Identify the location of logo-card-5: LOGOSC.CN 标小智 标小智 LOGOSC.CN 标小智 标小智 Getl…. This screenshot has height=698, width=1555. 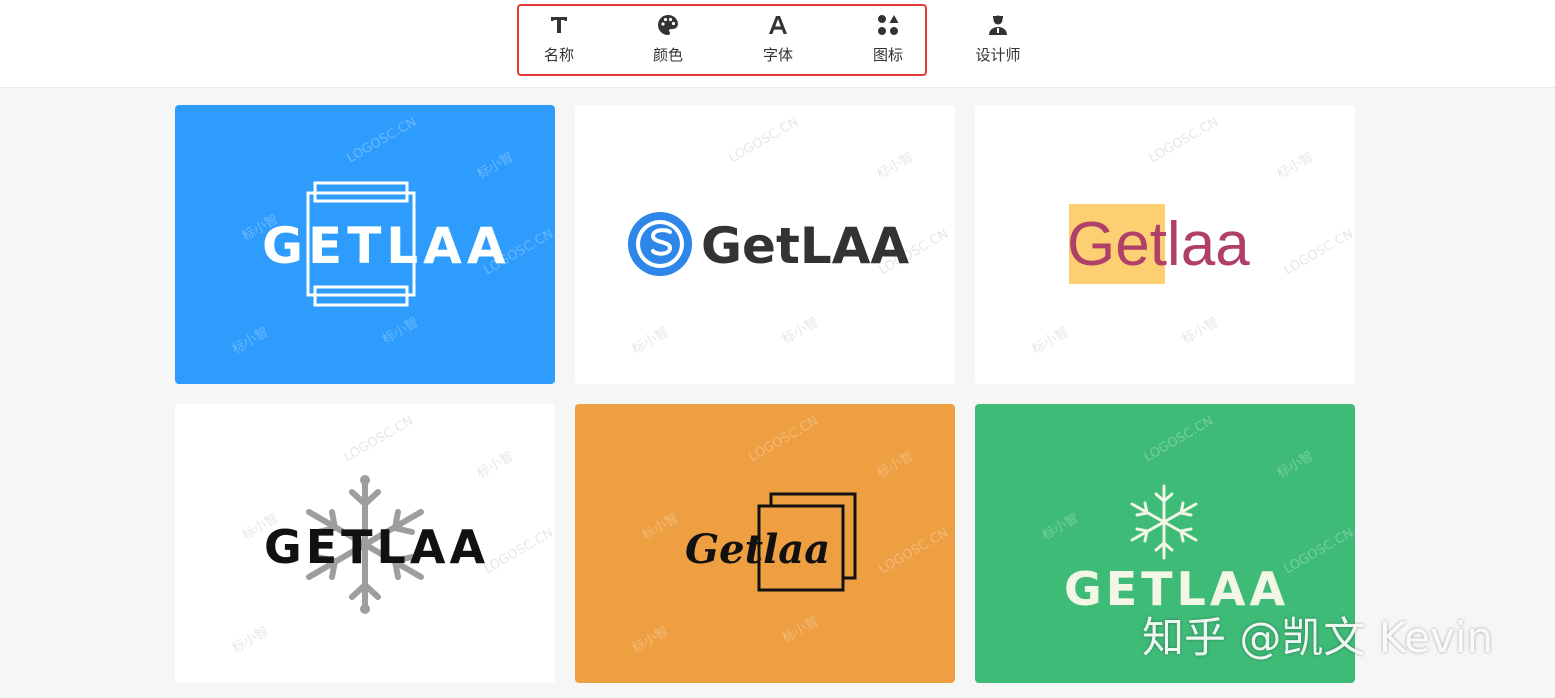
(765, 543).